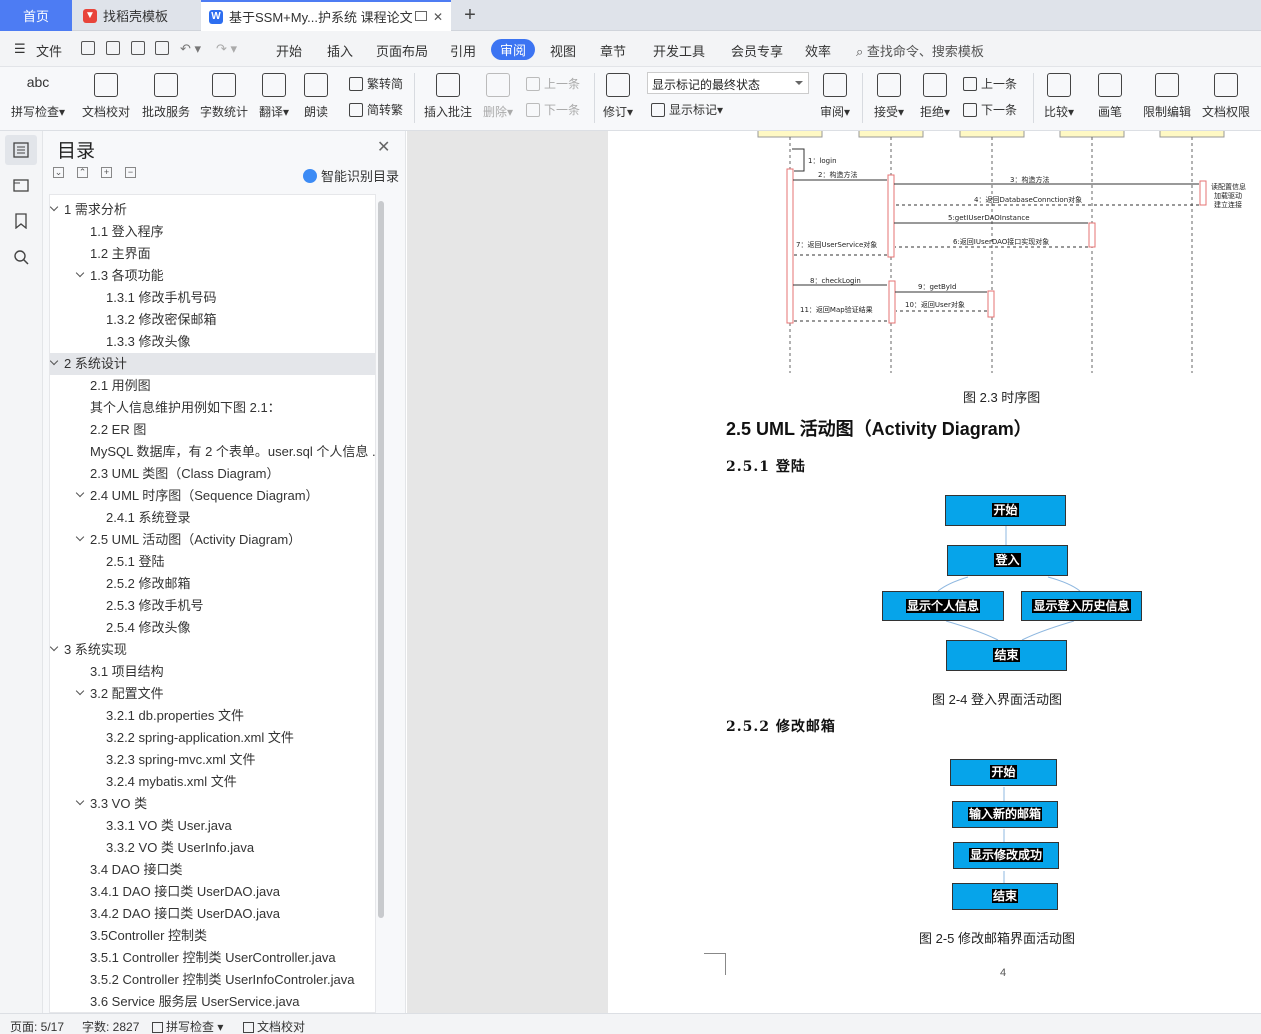 Image resolution: width=1261 pixels, height=1034 pixels. What do you see at coordinates (935, 95) in the screenshot?
I see `reject-button: 拒绝▾` at bounding box center [935, 95].